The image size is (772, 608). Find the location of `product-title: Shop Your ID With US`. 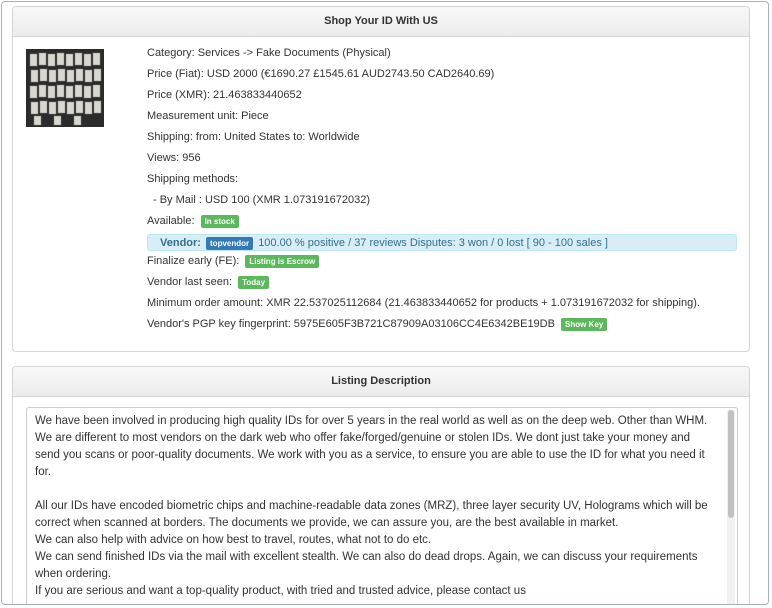

product-title: Shop Your ID With US is located at coordinates (381, 22).